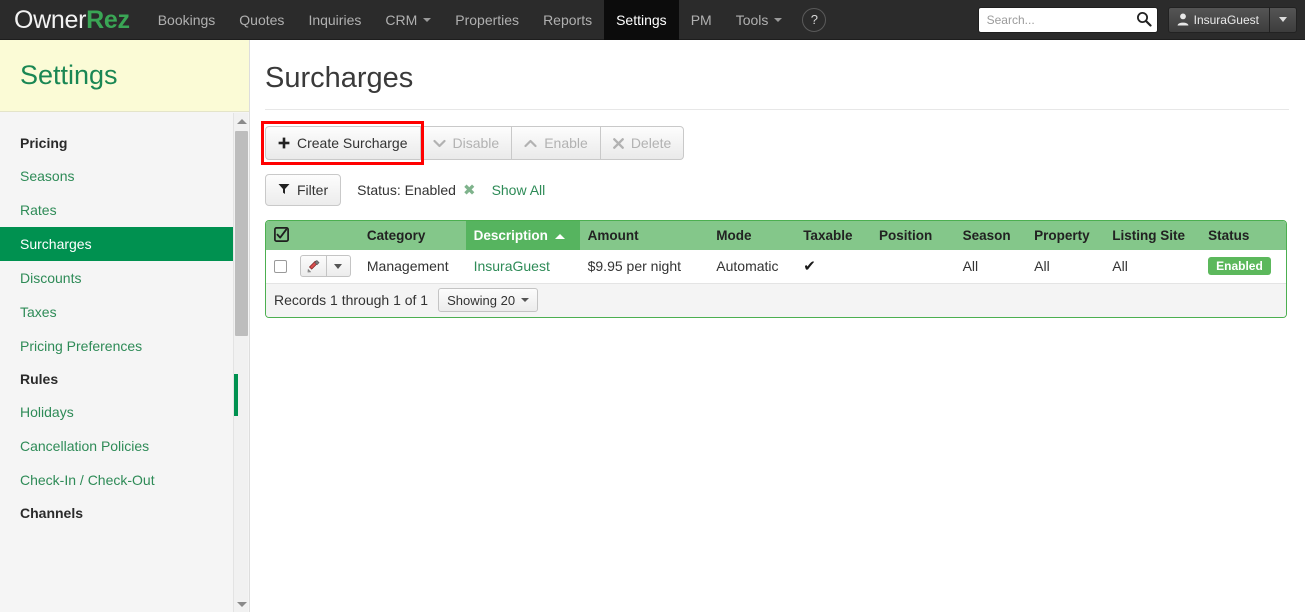  Describe the element at coordinates (241, 233) in the screenshot. I see `scrollbar-thumb` at that location.